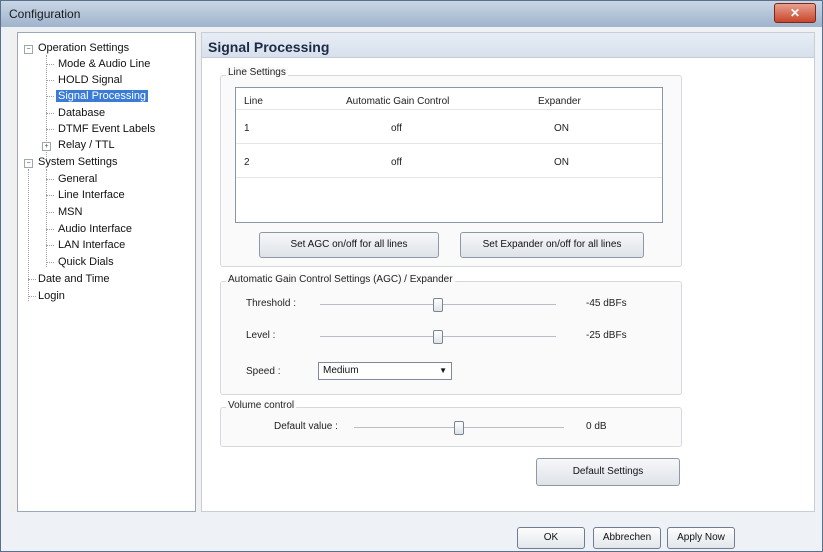 Image resolution: width=823 pixels, height=552 pixels. What do you see at coordinates (51, 296) in the screenshot?
I see `tree-item-login: Login` at bounding box center [51, 296].